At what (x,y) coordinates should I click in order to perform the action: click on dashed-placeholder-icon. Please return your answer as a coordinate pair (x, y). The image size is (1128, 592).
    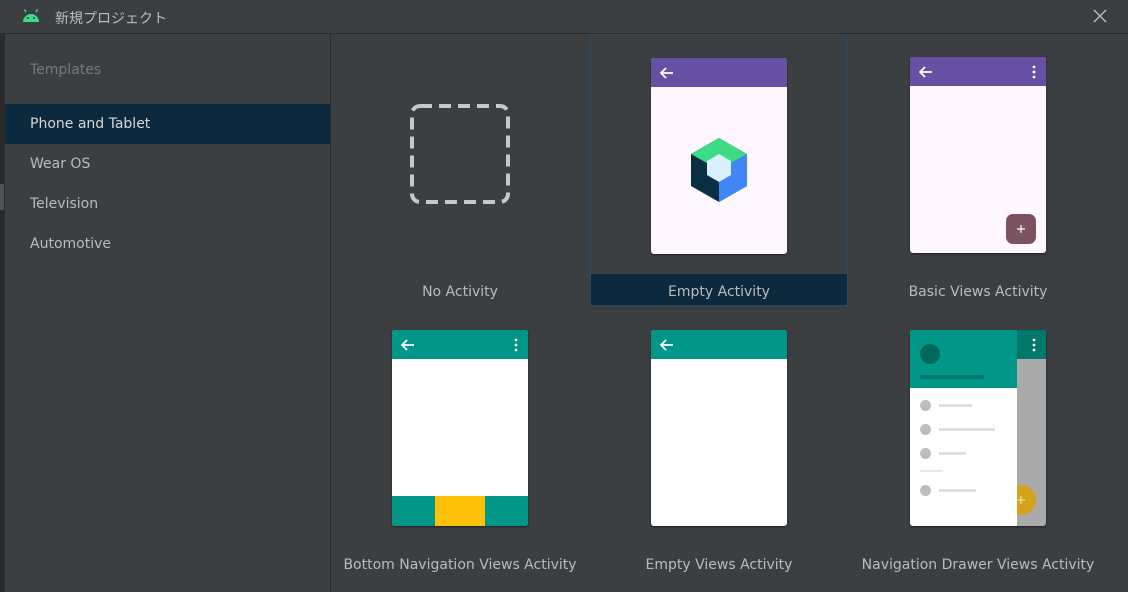
    Looking at the image, I should click on (460, 154).